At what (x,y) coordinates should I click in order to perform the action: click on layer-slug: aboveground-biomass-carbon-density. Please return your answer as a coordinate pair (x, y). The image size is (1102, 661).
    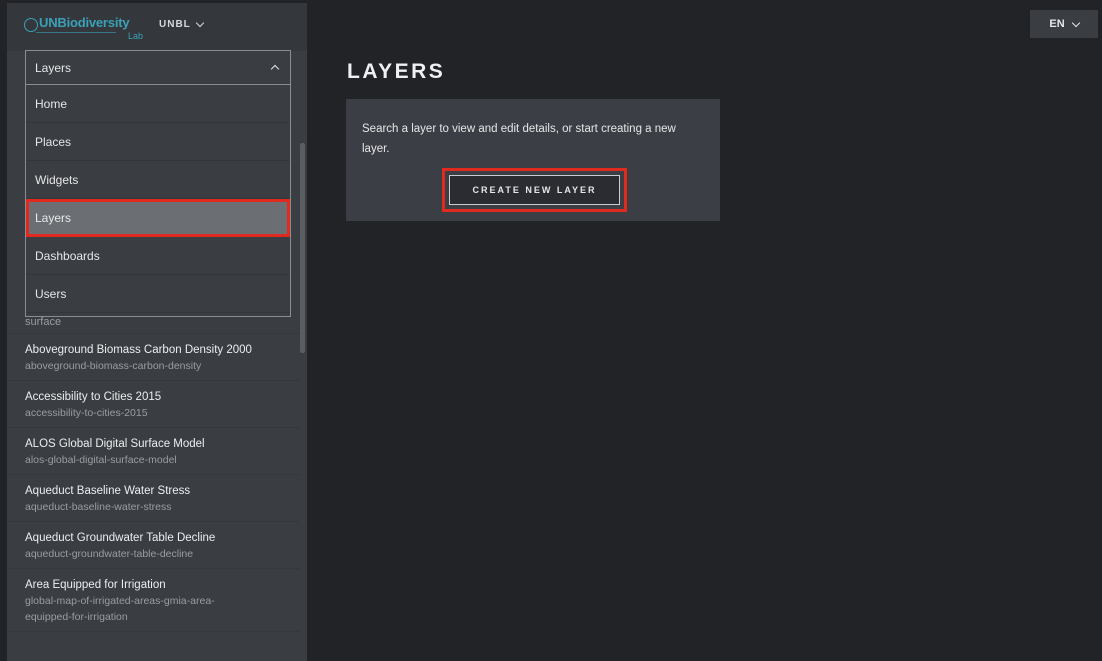
    Looking at the image, I should click on (113, 366).